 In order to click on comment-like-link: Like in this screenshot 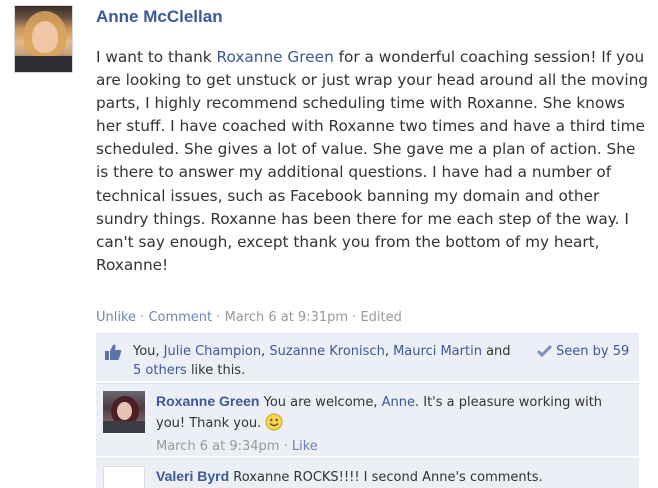, I will do `click(305, 446)`.